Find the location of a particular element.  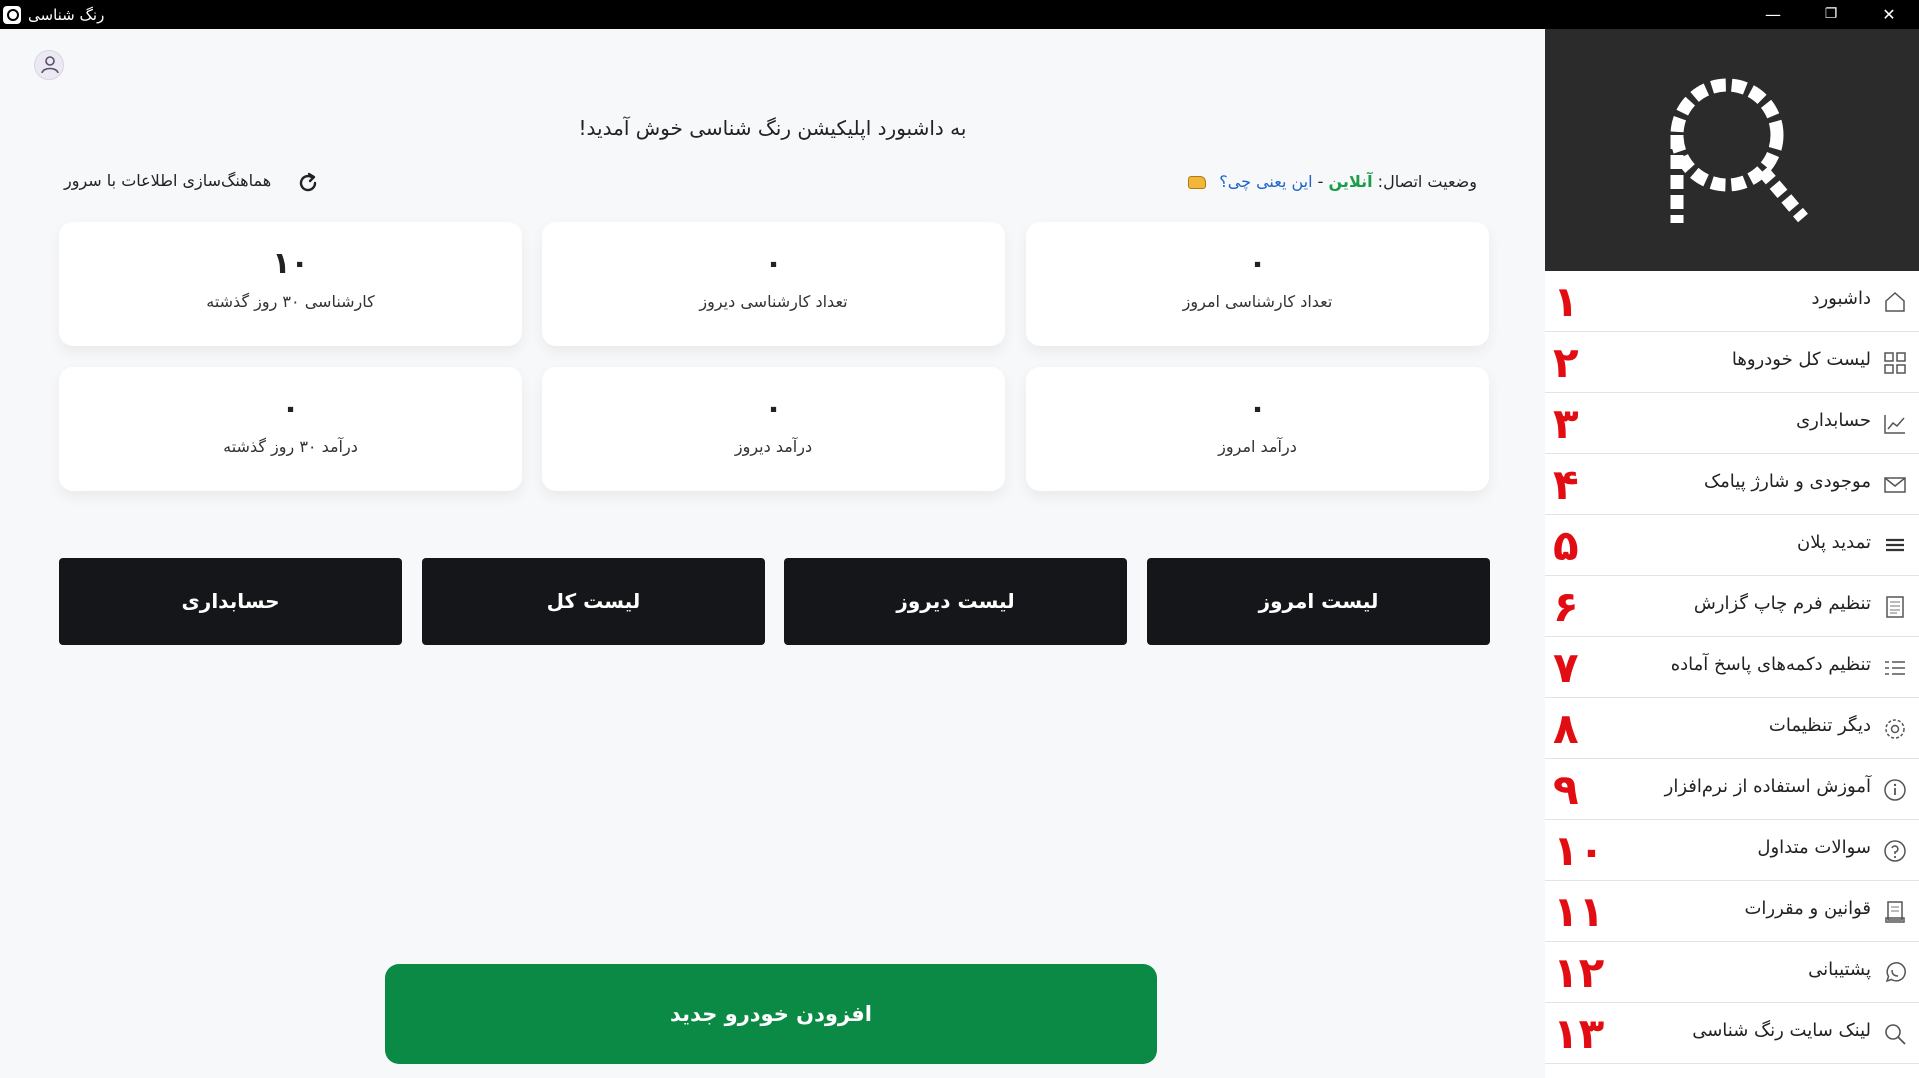

sidebar-item-renew-plan: ۵ تمدید پلان is located at coordinates (1732, 545).